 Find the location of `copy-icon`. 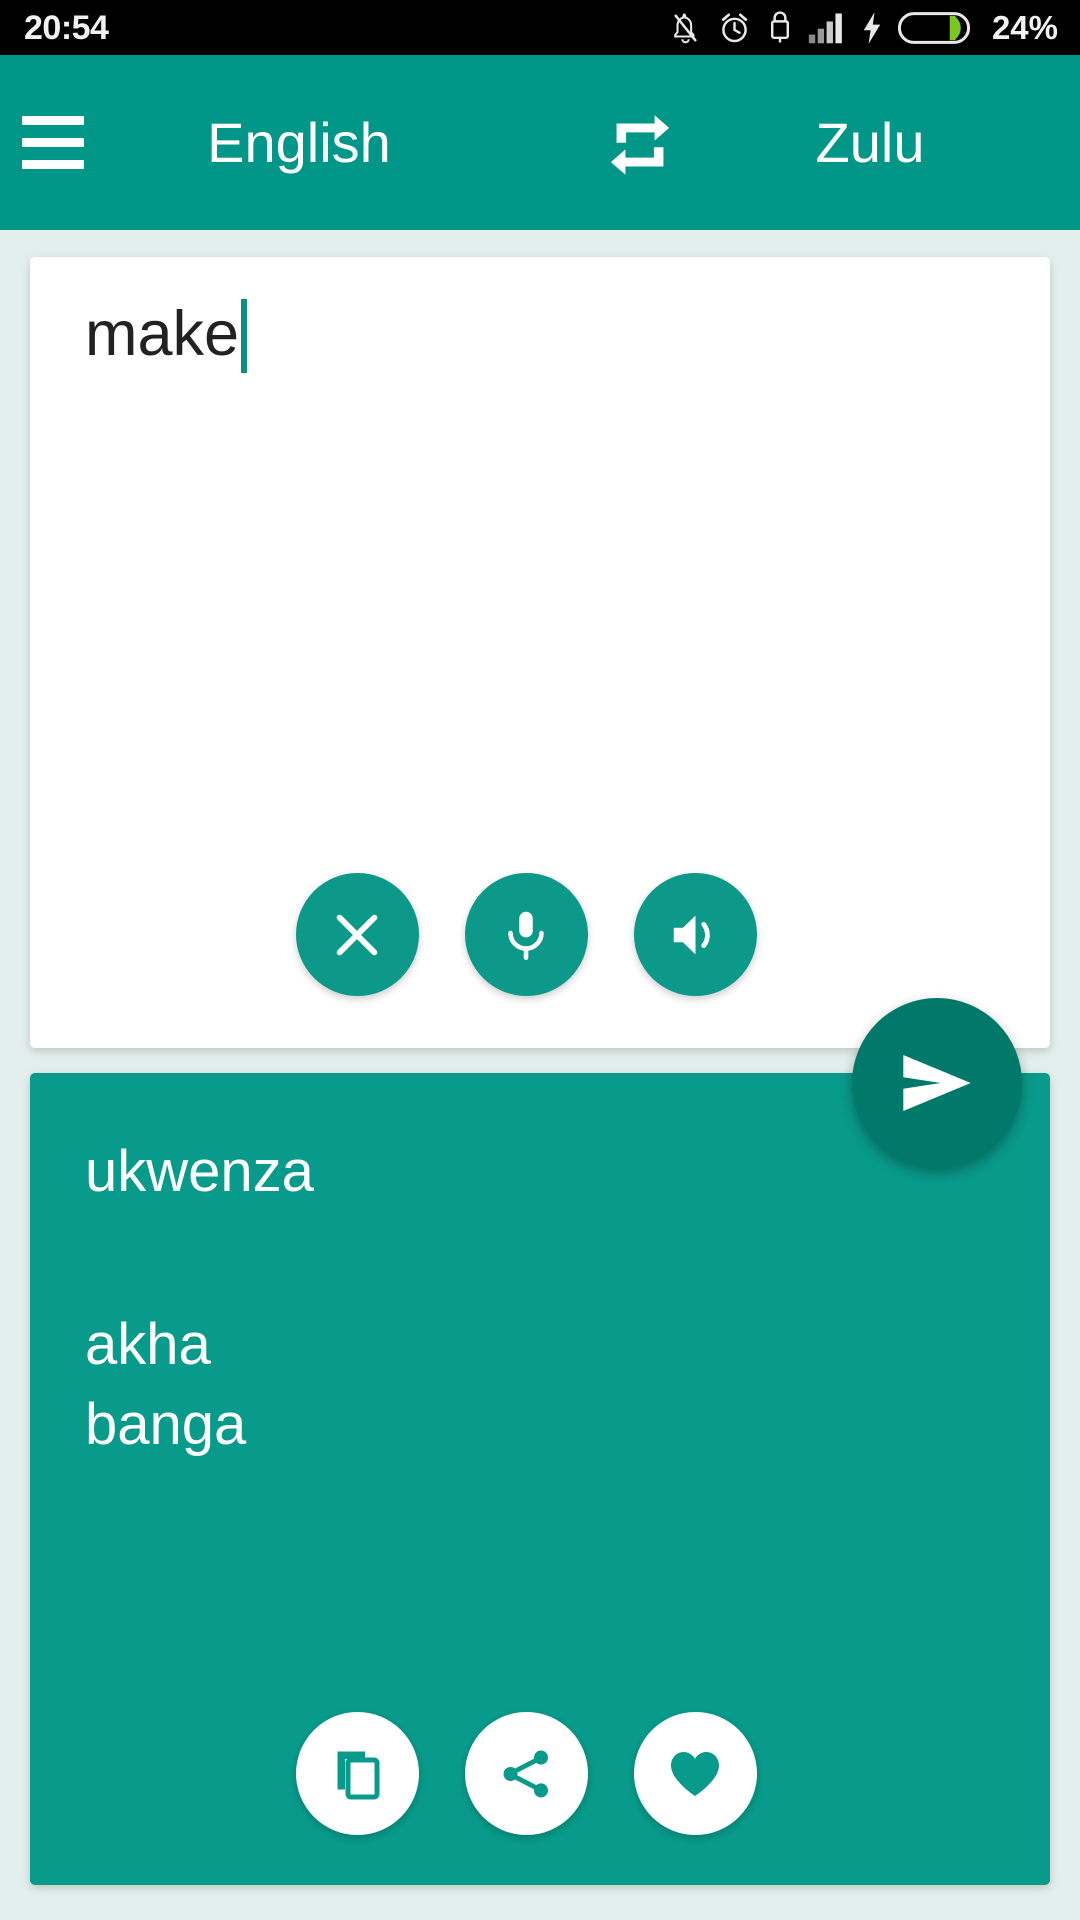

copy-icon is located at coordinates (358, 1775).